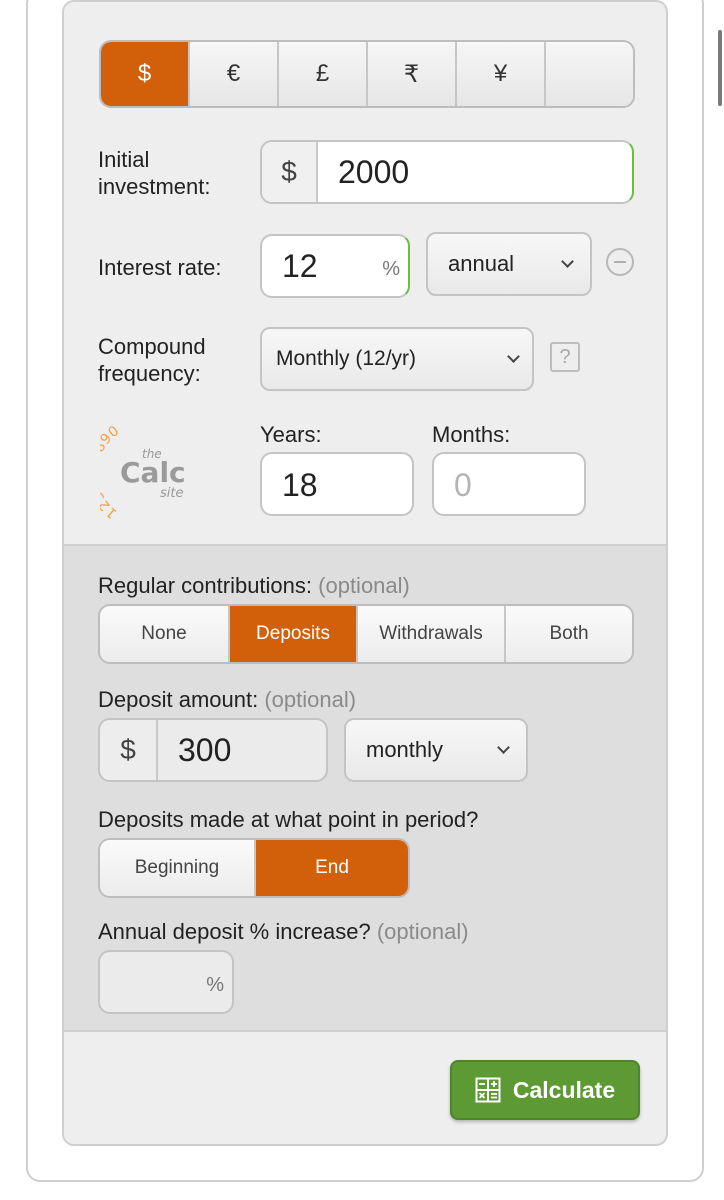  What do you see at coordinates (501, 74) in the screenshot?
I see `currency-jpy-button: ¥` at bounding box center [501, 74].